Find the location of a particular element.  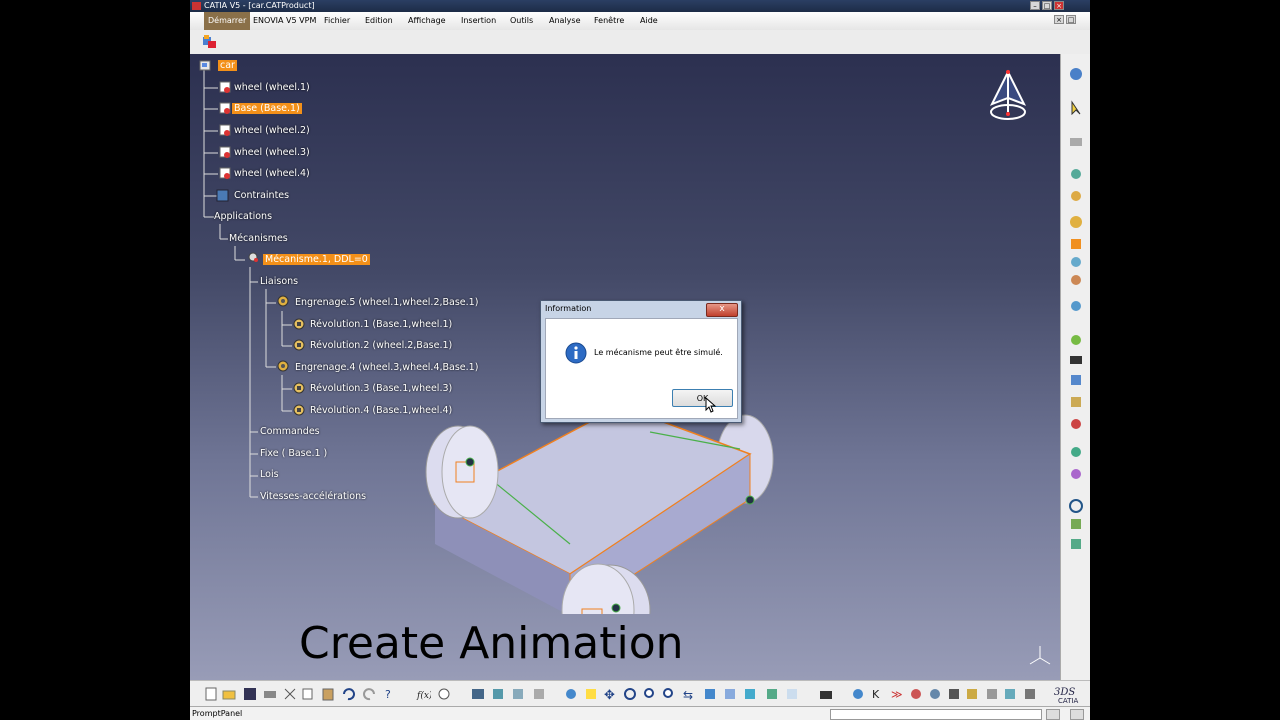

tree-item-fixed: Fixe ( Base.1 ) is located at coordinates (293, 453).